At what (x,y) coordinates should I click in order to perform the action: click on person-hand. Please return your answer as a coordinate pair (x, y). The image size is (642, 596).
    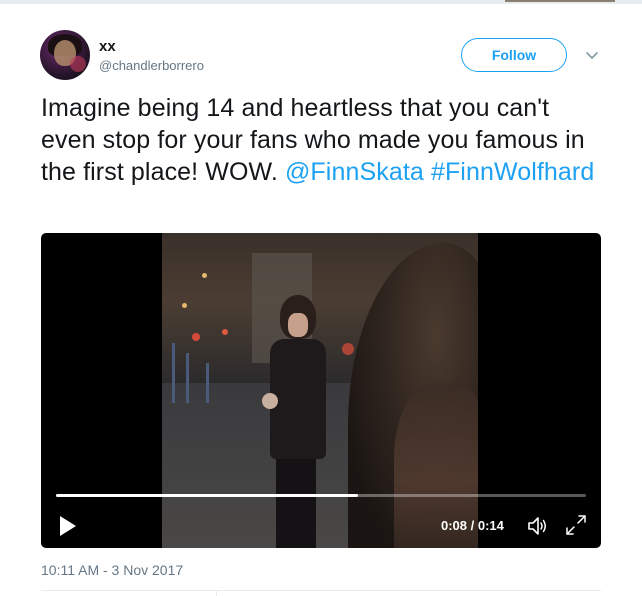
    Looking at the image, I should click on (270, 401).